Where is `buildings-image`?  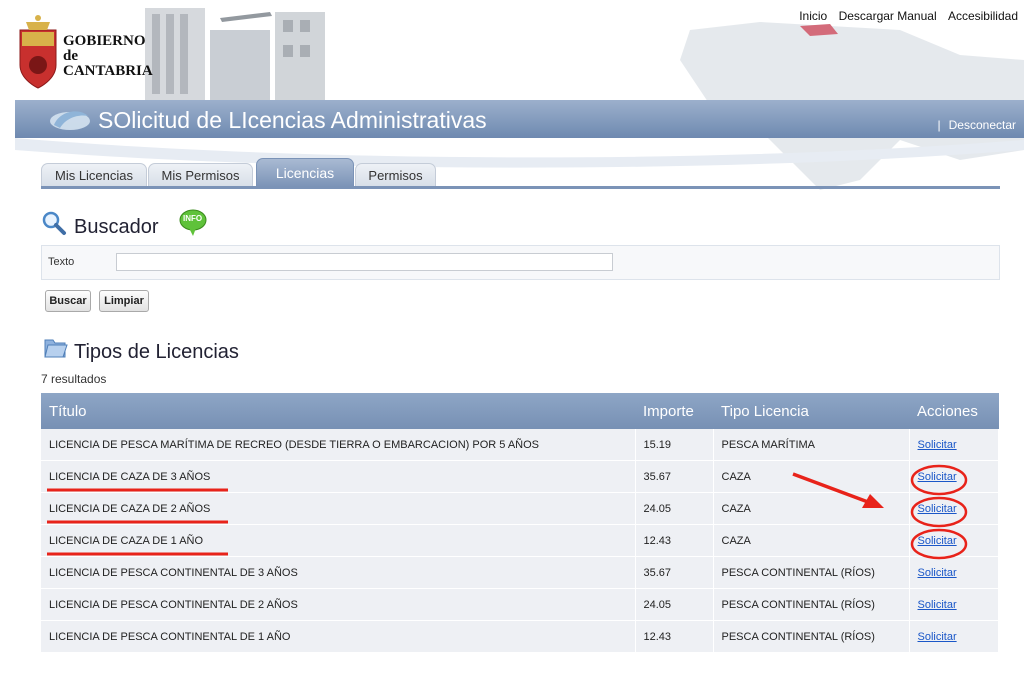
buildings-image is located at coordinates (235, 54).